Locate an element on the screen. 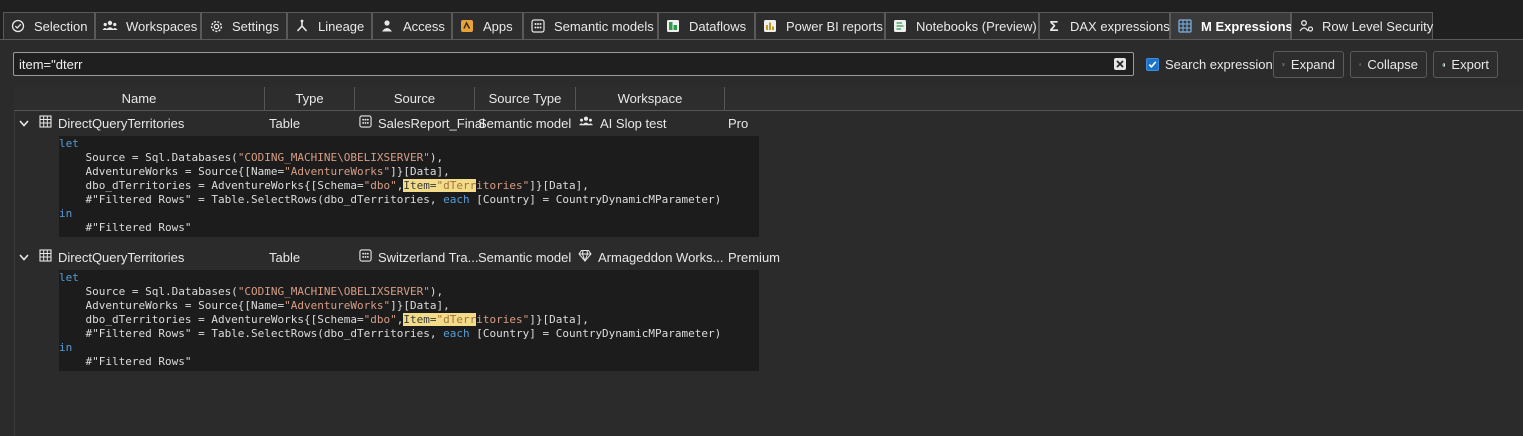 This screenshot has height=436, width=1523. excel-icon is located at coordinates (1444, 64).